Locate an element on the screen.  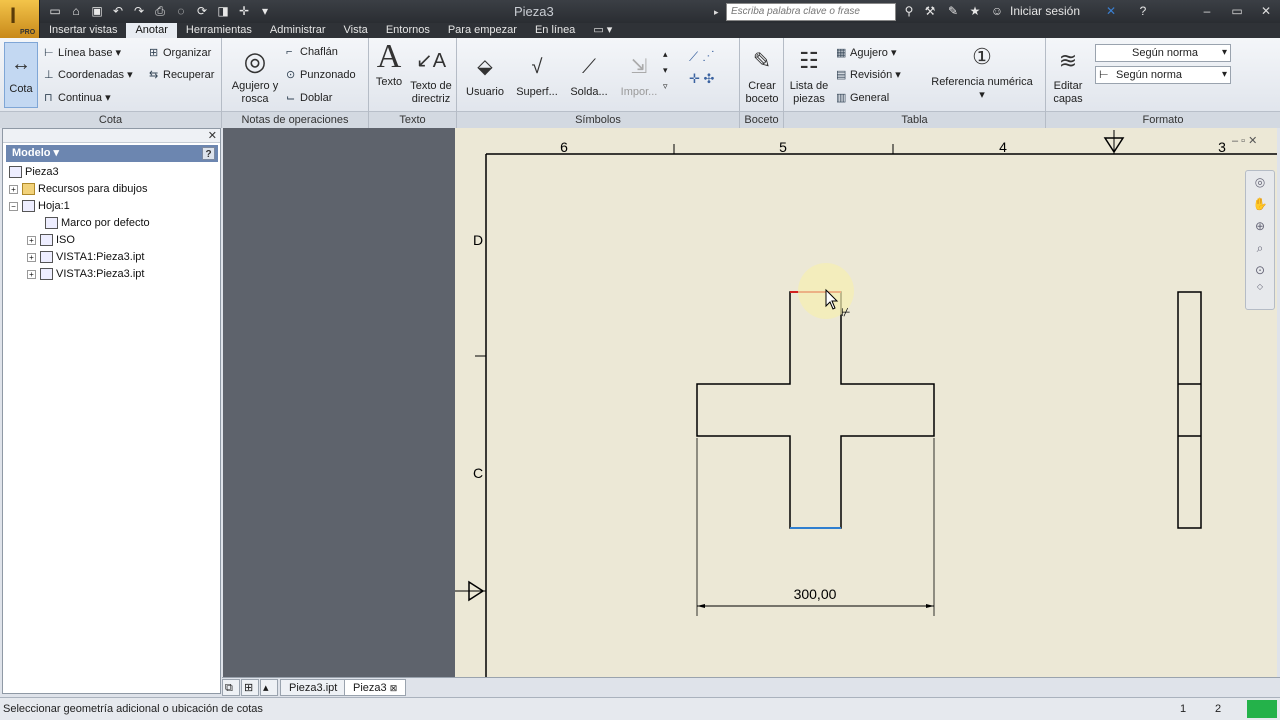
linea-base-label: Línea base is located at coordinates (85, 53).